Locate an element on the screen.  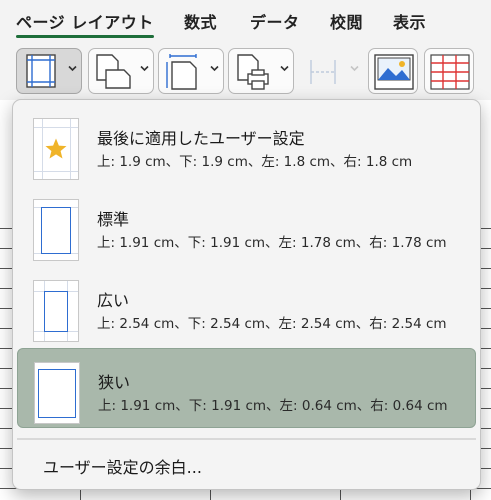
background-image-icon is located at coordinates (394, 72).